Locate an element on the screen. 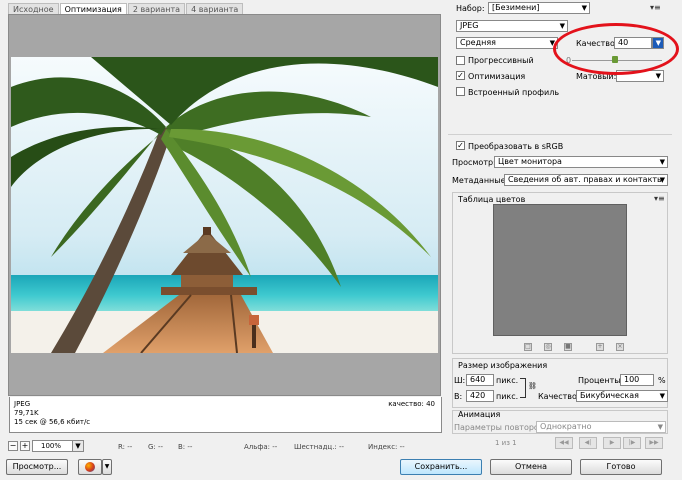 Image resolution: width=682 pixels, height=480 pixels. info-format: JPEG is located at coordinates (22, 404).